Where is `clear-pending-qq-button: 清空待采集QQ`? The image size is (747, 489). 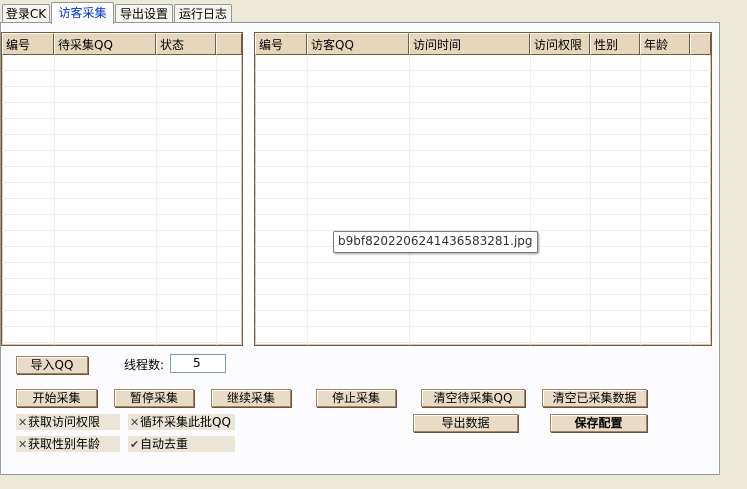 clear-pending-qq-button: 清空待采集QQ is located at coordinates (473, 398).